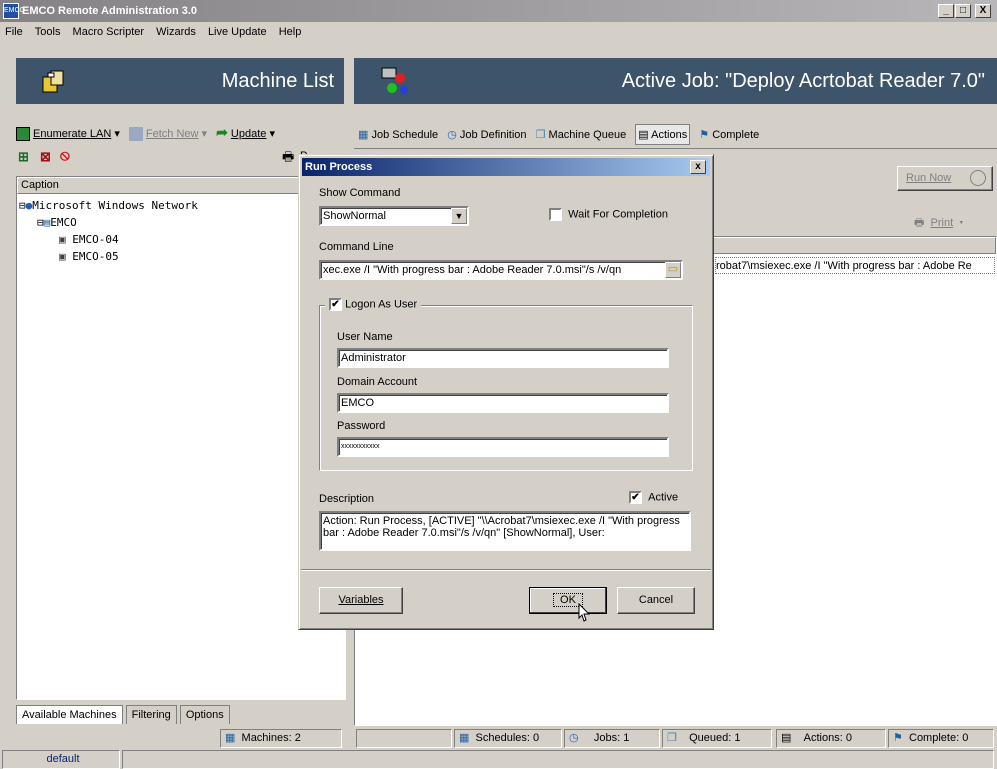  I want to click on logon-as-user-checkbox: ✔ Logon As User, so click(373, 304).